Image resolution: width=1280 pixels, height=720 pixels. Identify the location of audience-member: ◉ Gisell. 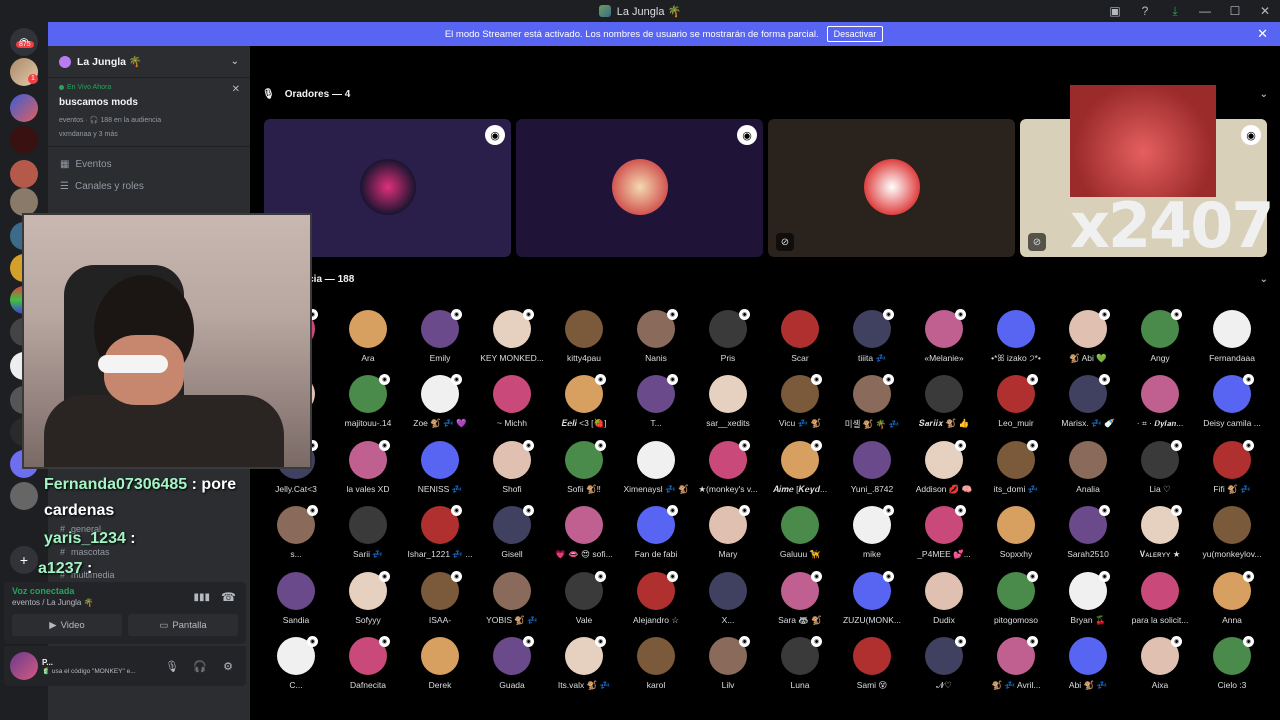
(512, 535).